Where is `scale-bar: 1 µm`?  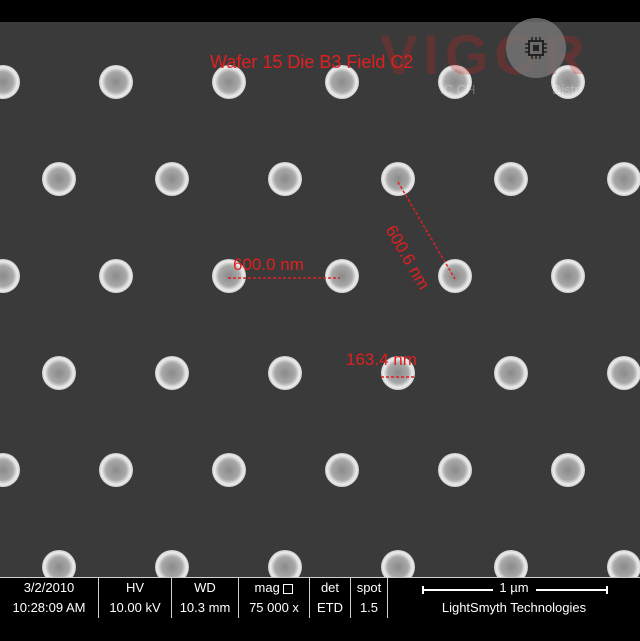 scale-bar: 1 µm is located at coordinates (514, 588).